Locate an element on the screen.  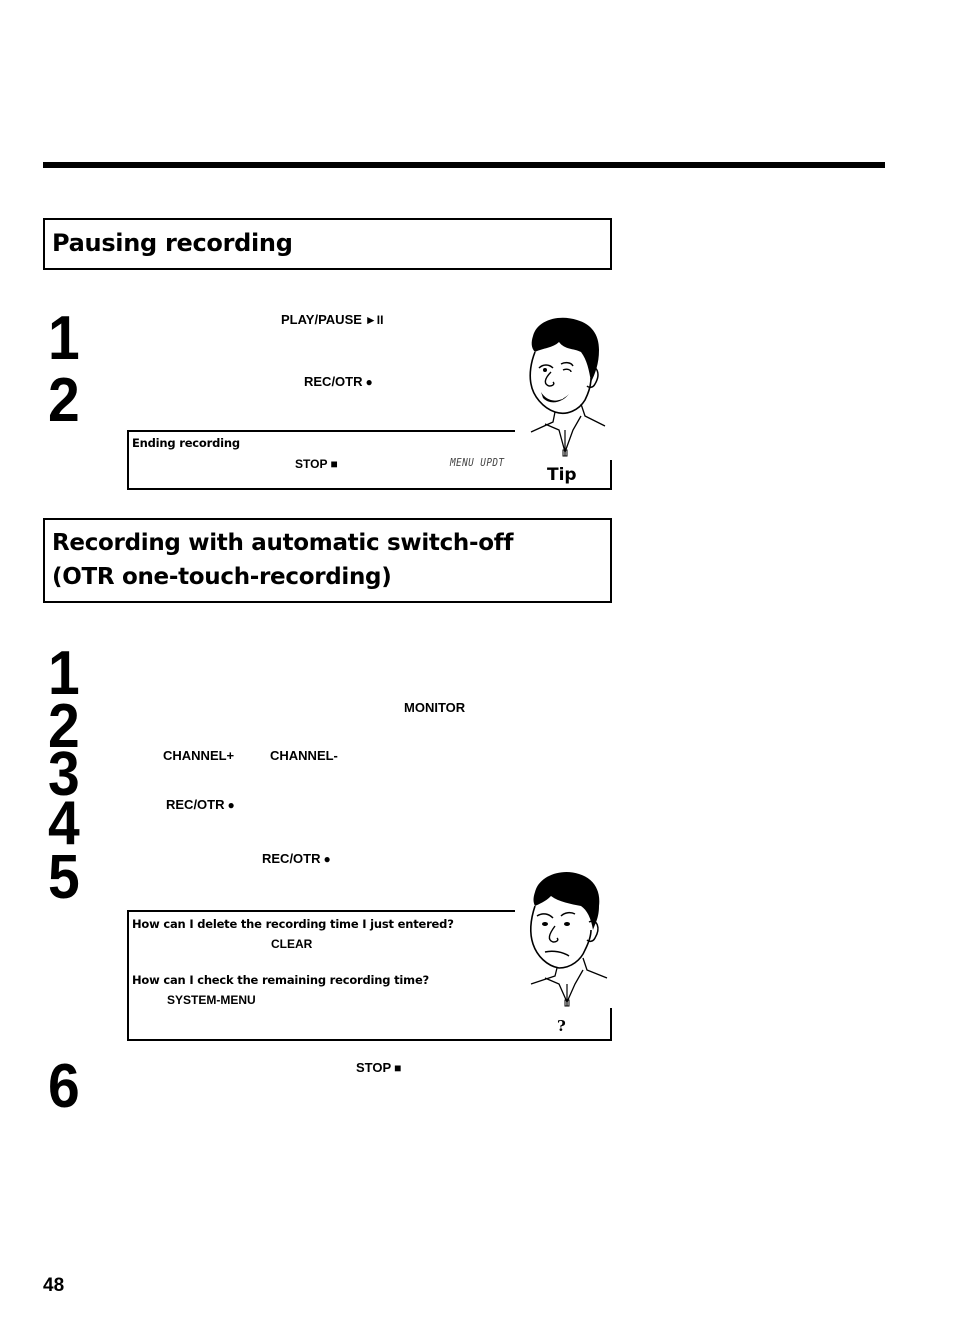
step-number: 6 is located at coordinates (64, 1086).